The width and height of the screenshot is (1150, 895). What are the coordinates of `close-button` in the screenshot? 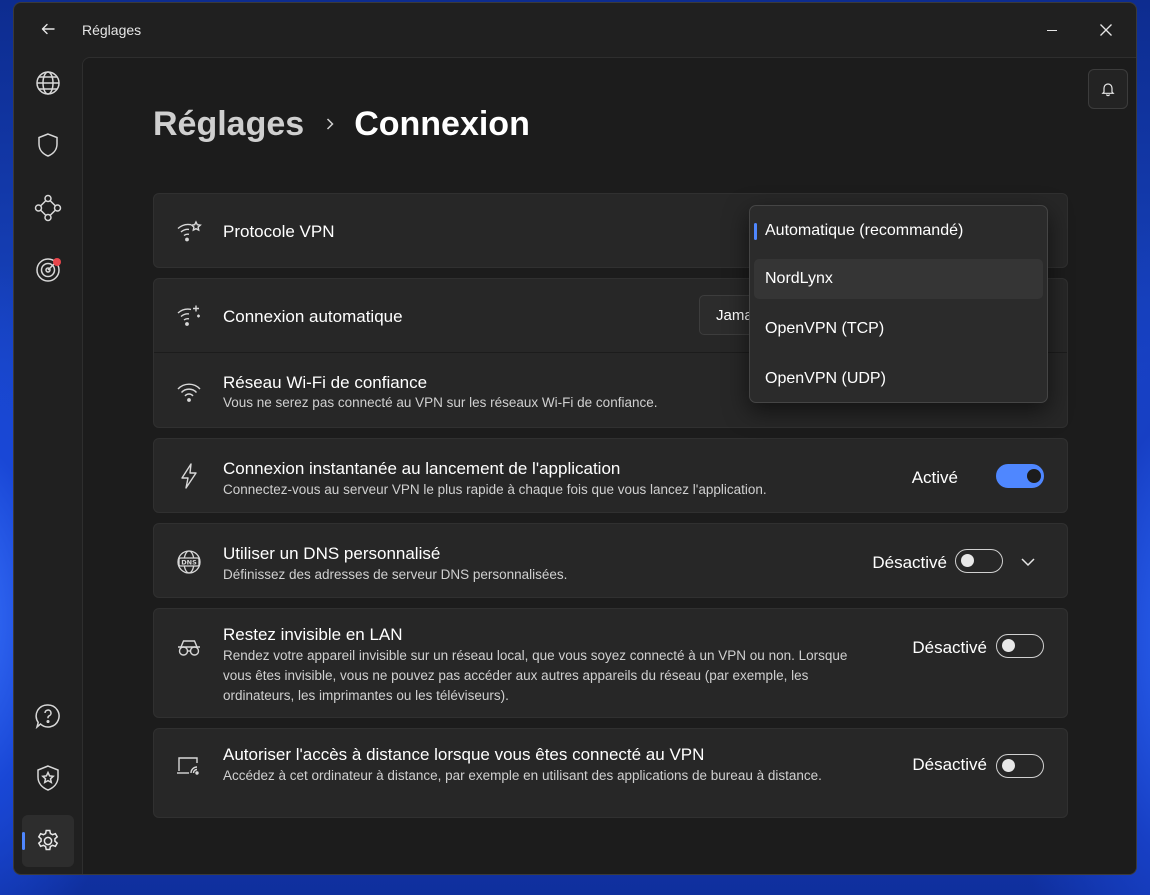 It's located at (1106, 30).